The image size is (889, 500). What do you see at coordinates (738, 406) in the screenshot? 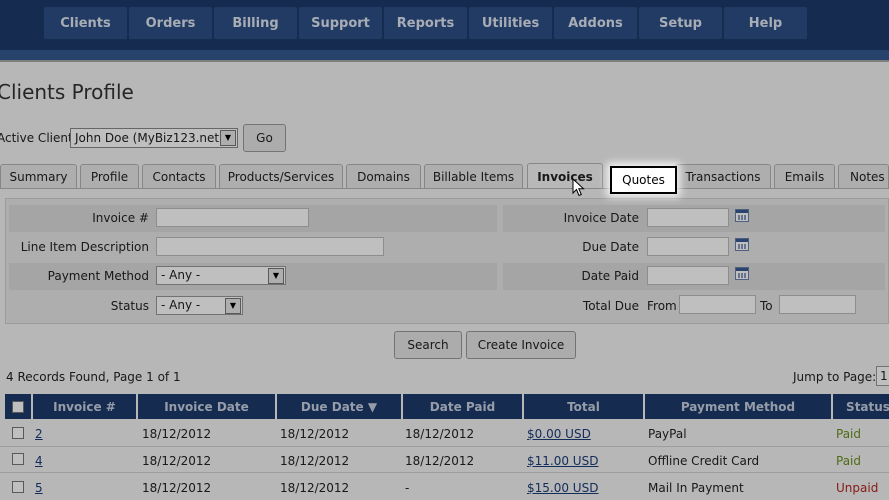
I see `col-payment-method: Payment Method` at bounding box center [738, 406].